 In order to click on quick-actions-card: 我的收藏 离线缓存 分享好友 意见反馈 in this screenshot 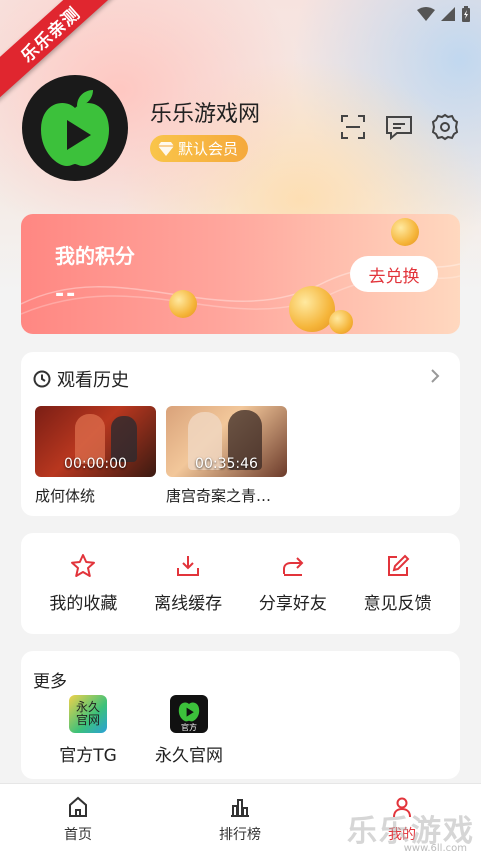, I will do `click(240, 583)`.